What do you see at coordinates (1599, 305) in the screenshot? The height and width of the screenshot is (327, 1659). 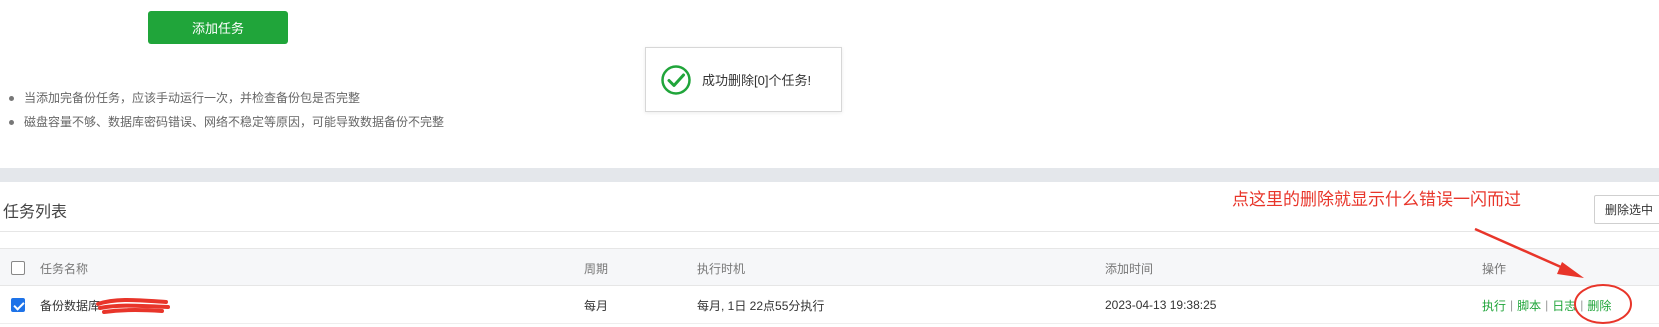 I see `delete-link: 删除` at bounding box center [1599, 305].